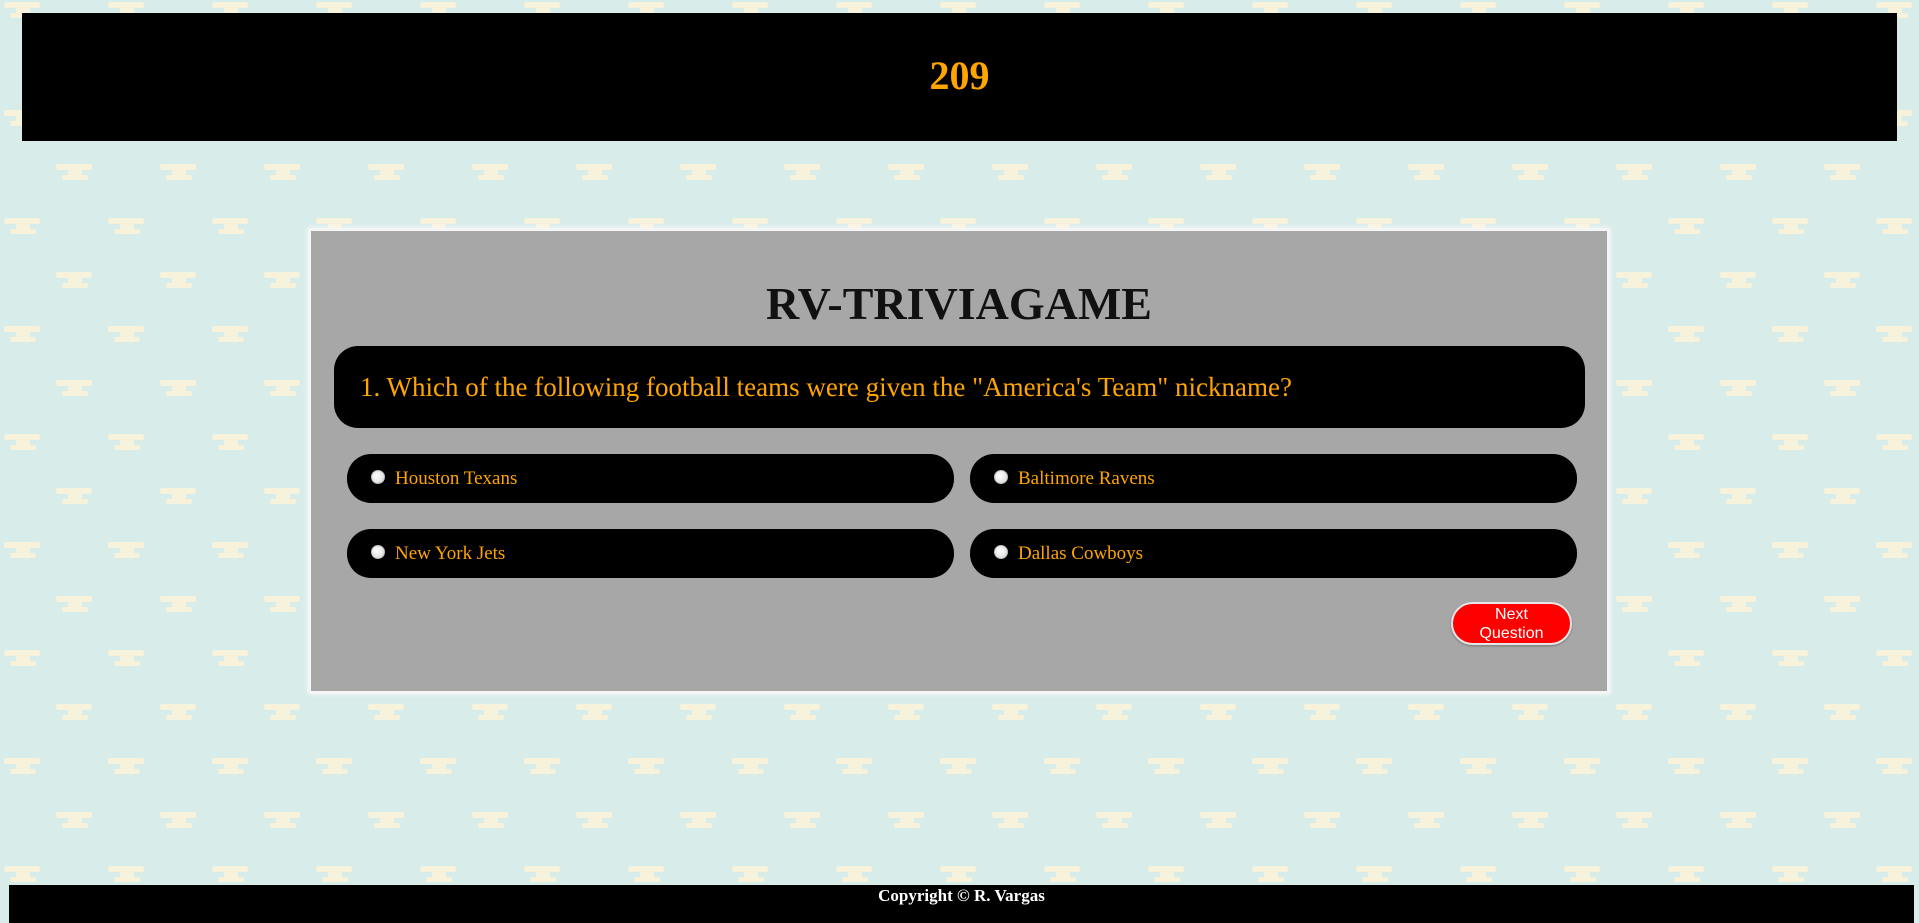 The height and width of the screenshot is (923, 1919). I want to click on copyright-text: Copyright © R. Vargas, so click(961, 895).